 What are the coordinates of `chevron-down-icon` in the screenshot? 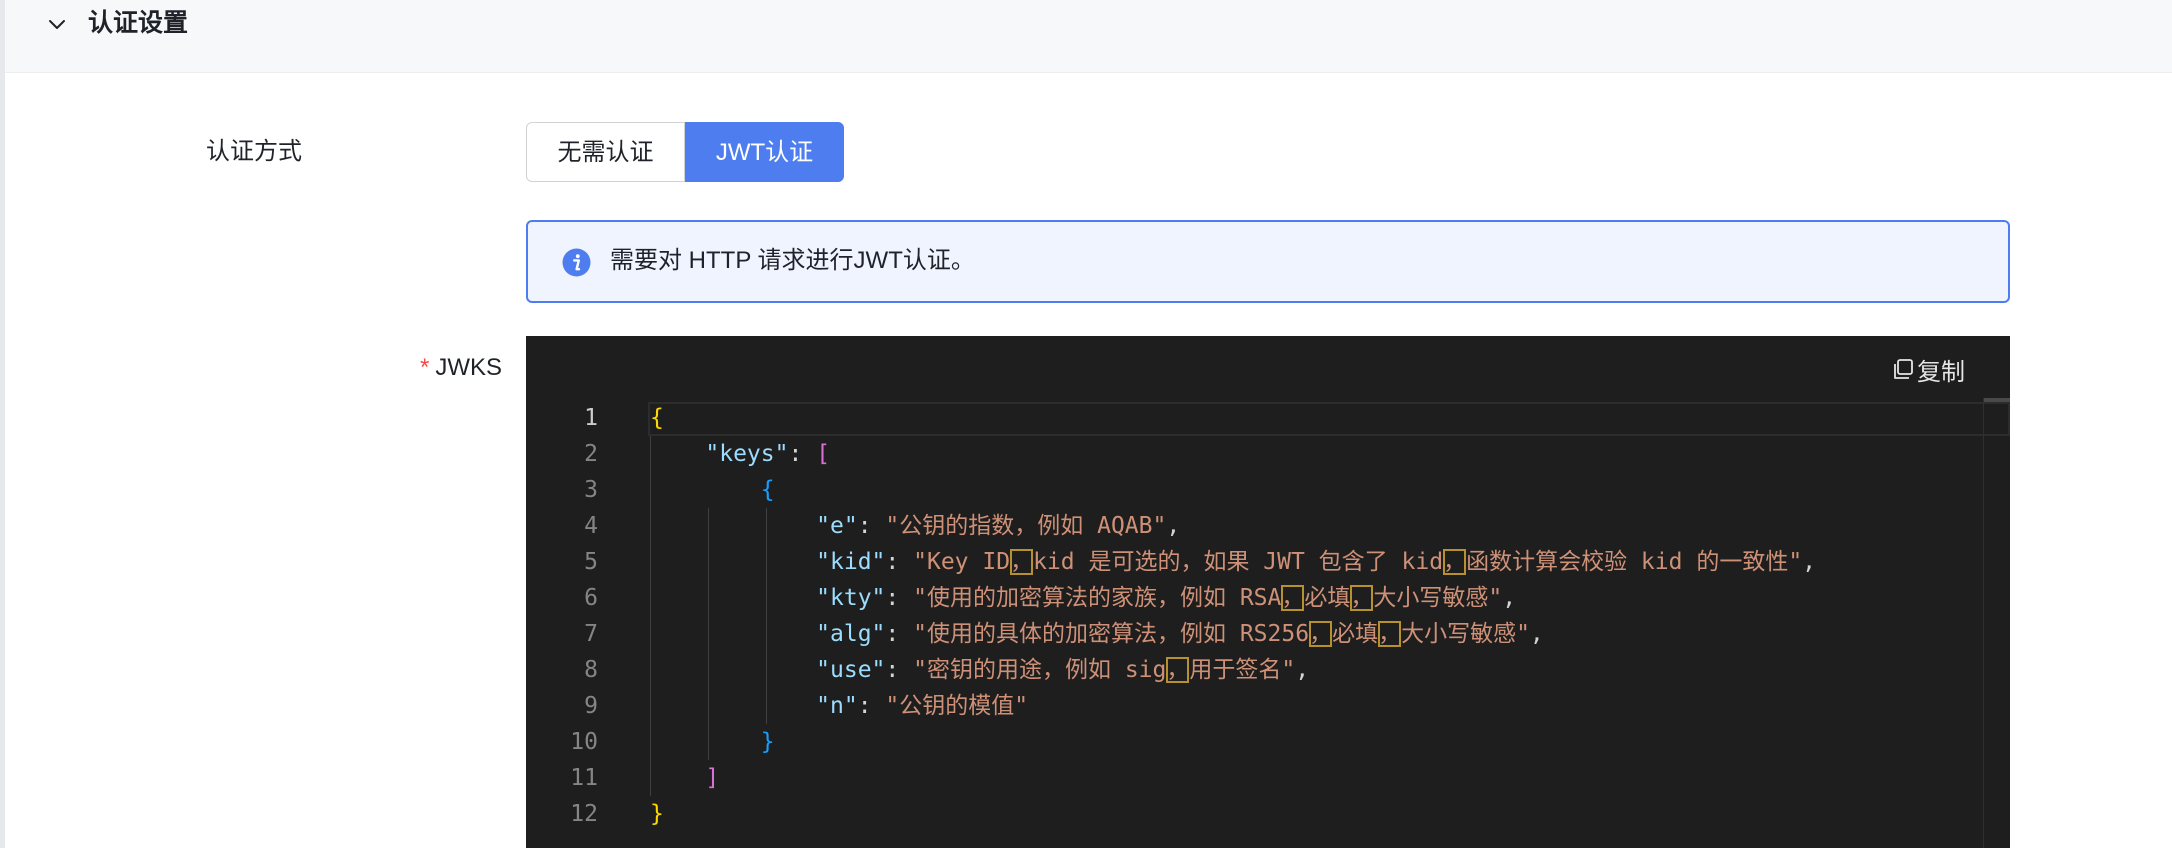 It's located at (57, 24).